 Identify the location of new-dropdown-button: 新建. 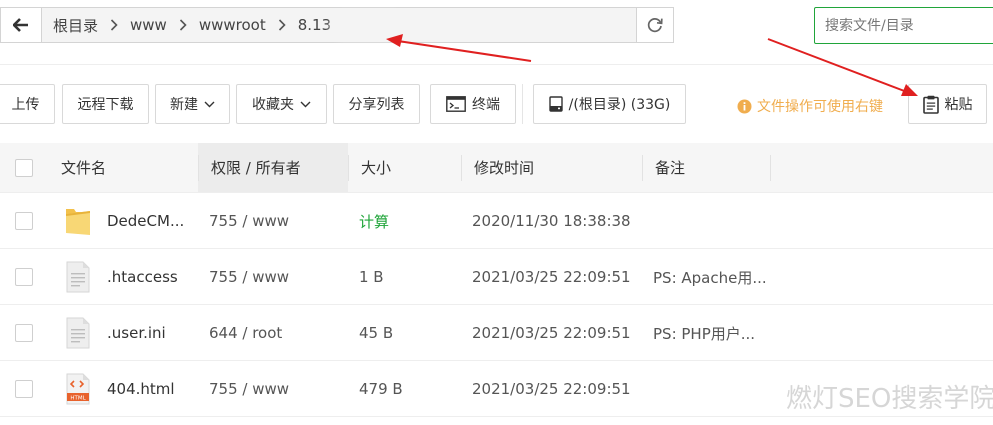
(192, 104).